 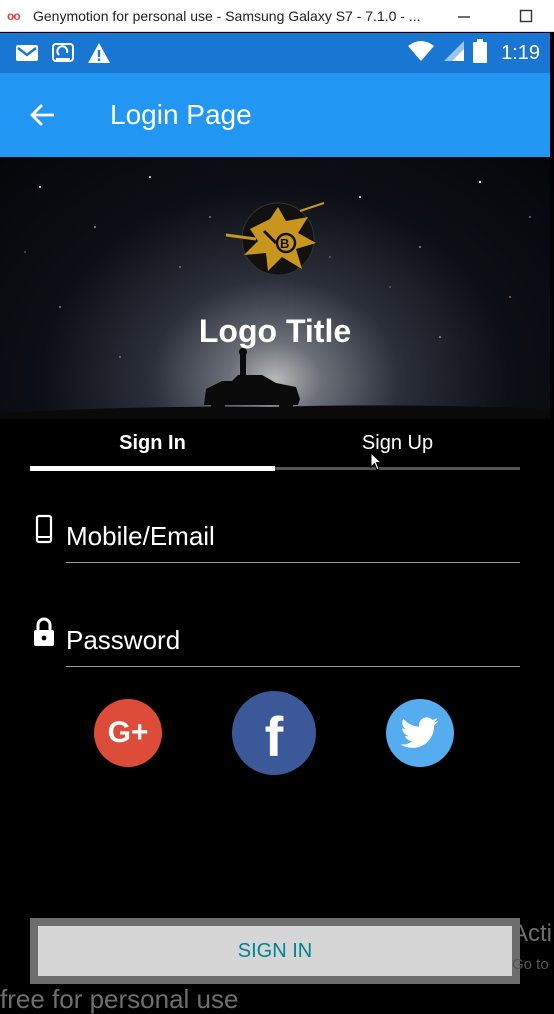 I want to click on facebook-button: f, so click(x=274, y=733).